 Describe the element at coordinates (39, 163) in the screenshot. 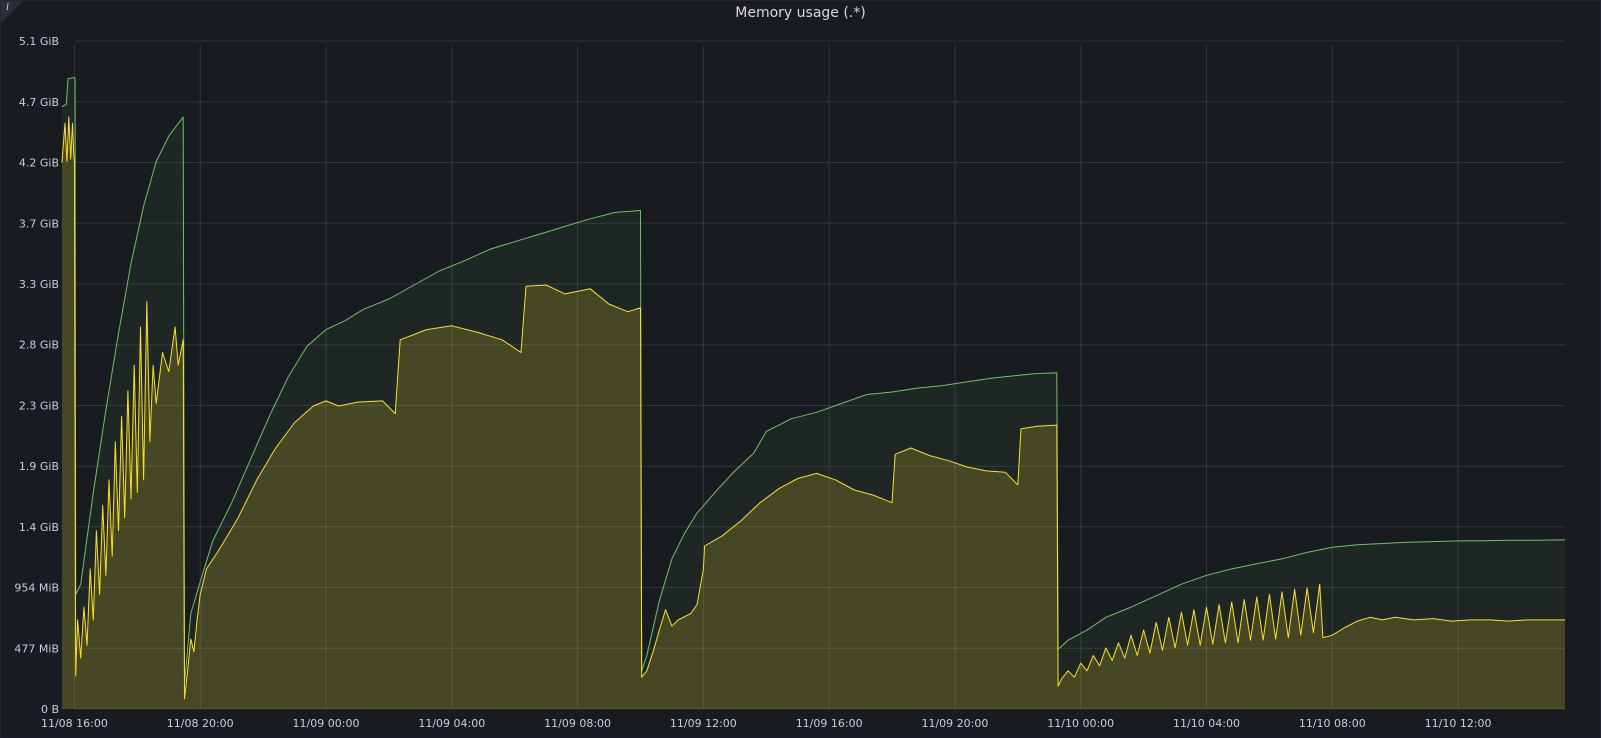

I see `y-tick-label: 4.2 GiB` at that location.